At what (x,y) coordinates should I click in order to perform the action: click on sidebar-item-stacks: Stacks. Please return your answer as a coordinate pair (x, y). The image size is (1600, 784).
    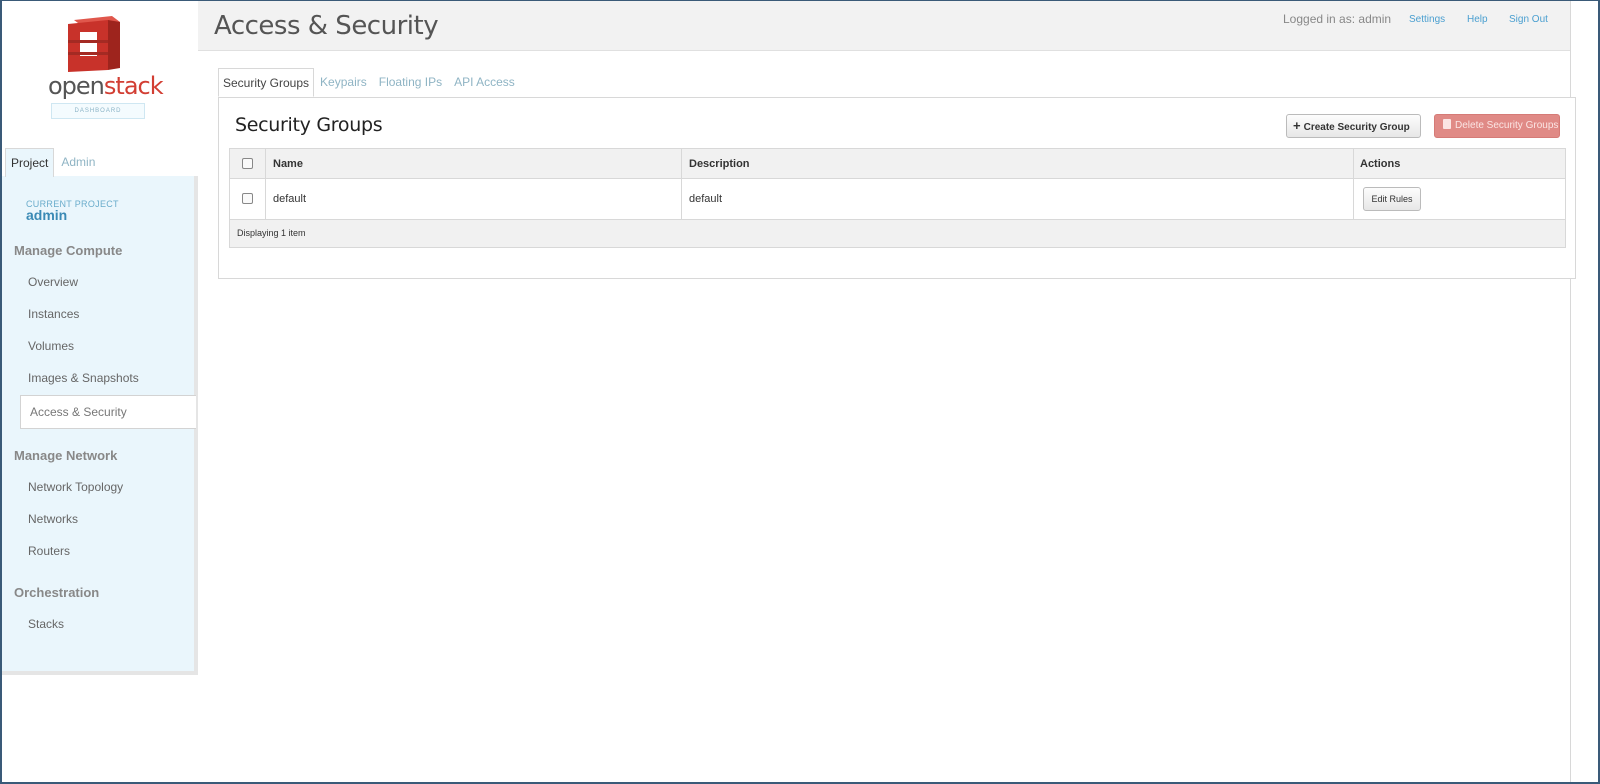
    Looking at the image, I should click on (46, 624).